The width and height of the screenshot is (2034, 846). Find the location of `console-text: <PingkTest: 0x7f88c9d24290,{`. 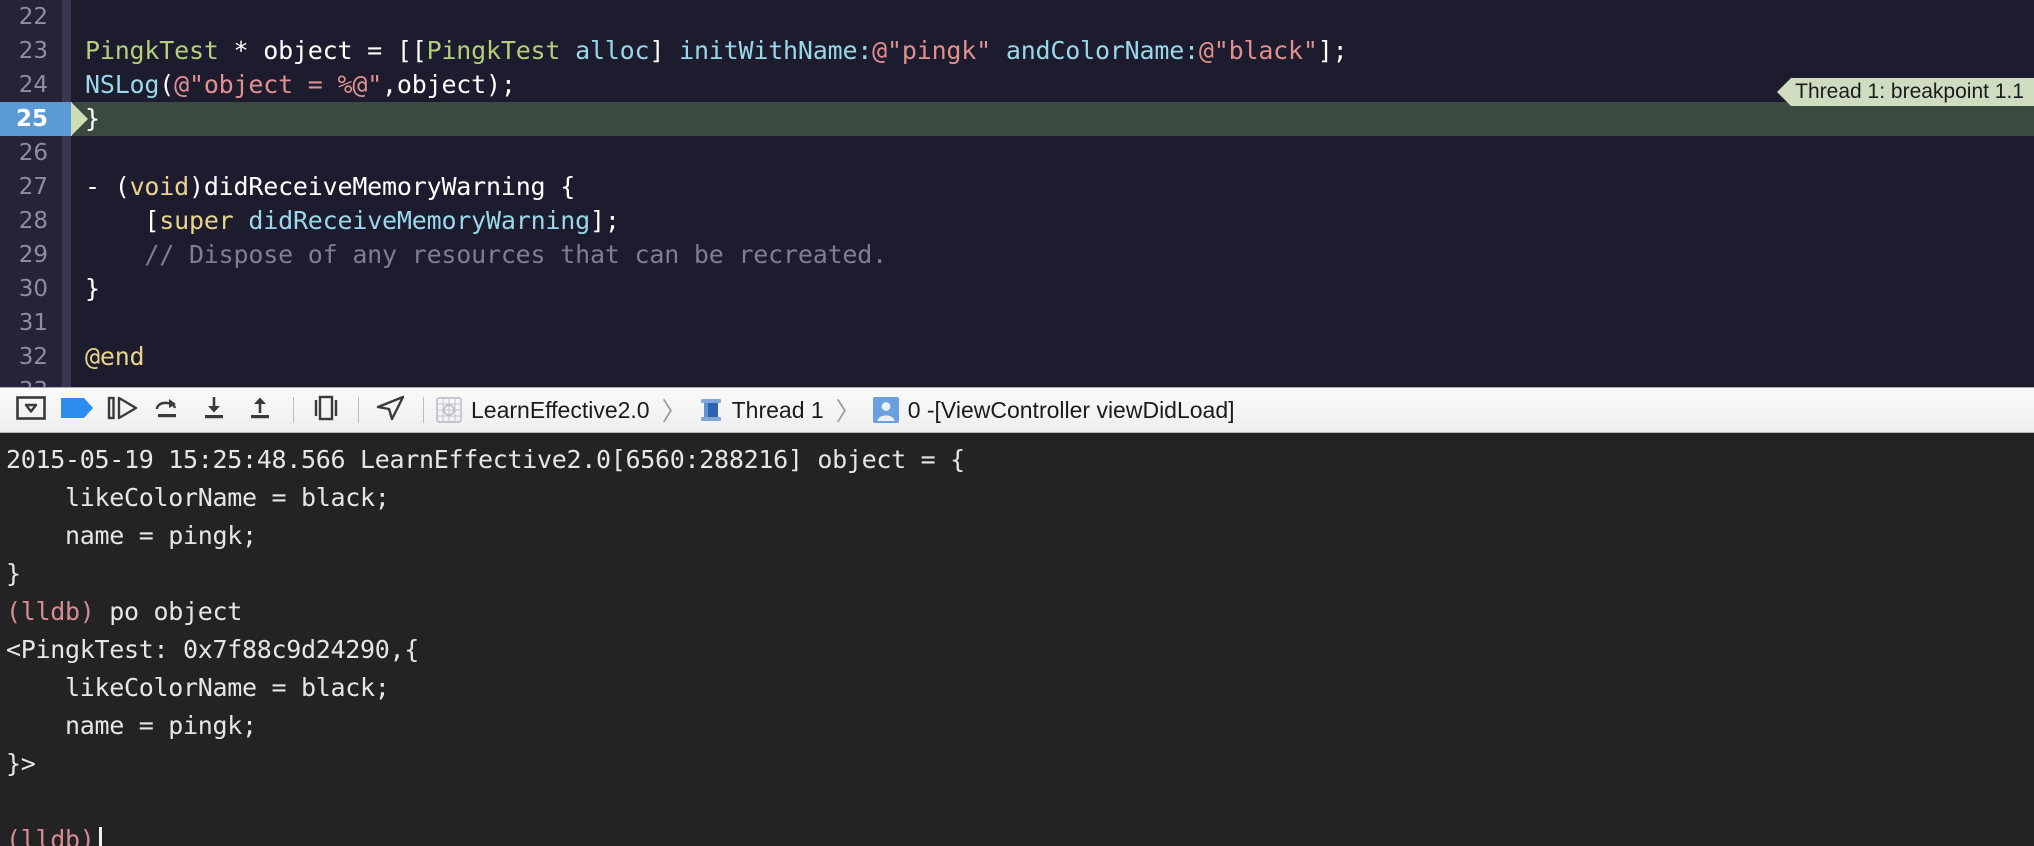

console-text: <PingkTest: 0x7f88c9d24290,{ is located at coordinates (213, 649).